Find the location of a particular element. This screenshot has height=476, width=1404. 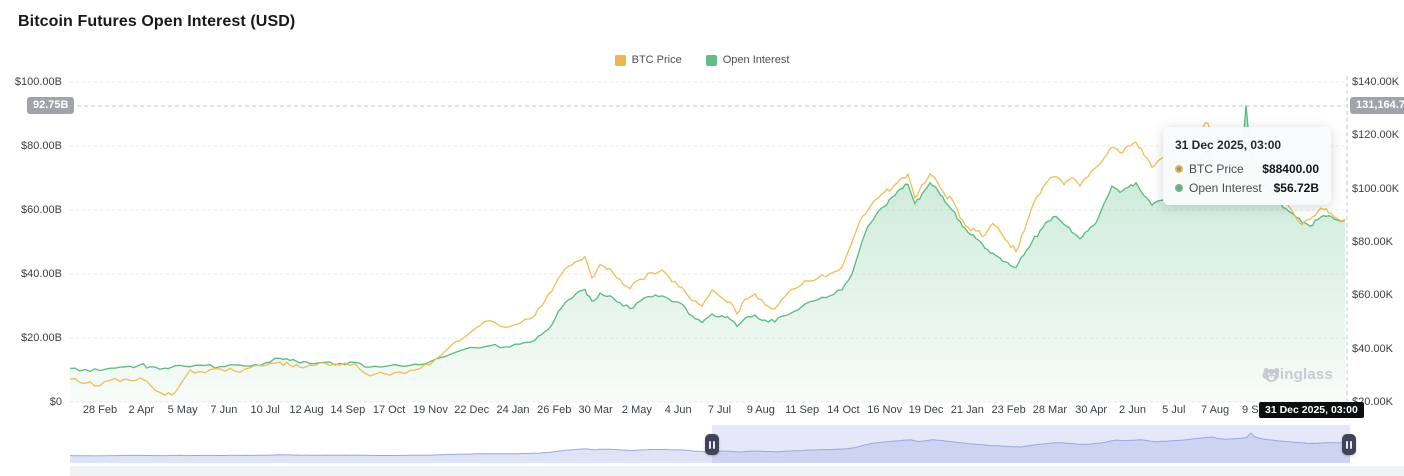

y-axis-label-left: $60.00B is located at coordinates (41, 210).